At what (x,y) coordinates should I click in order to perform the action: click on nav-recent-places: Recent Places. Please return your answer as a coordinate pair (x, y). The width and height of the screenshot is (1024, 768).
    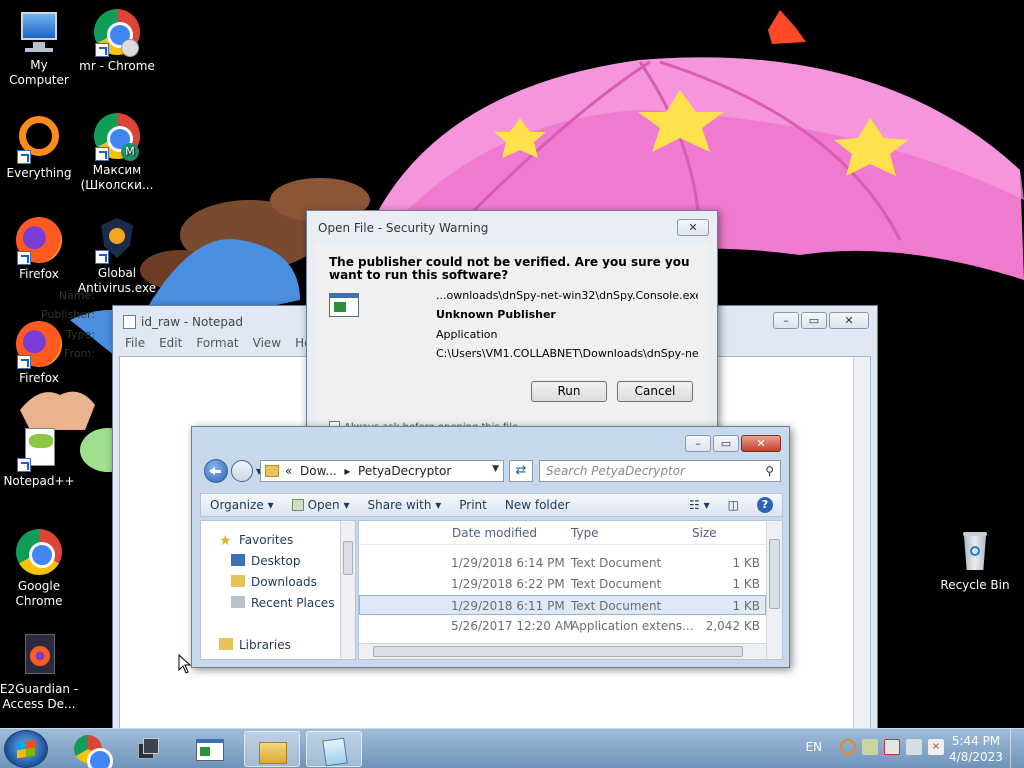
    Looking at the image, I should click on (282, 603).